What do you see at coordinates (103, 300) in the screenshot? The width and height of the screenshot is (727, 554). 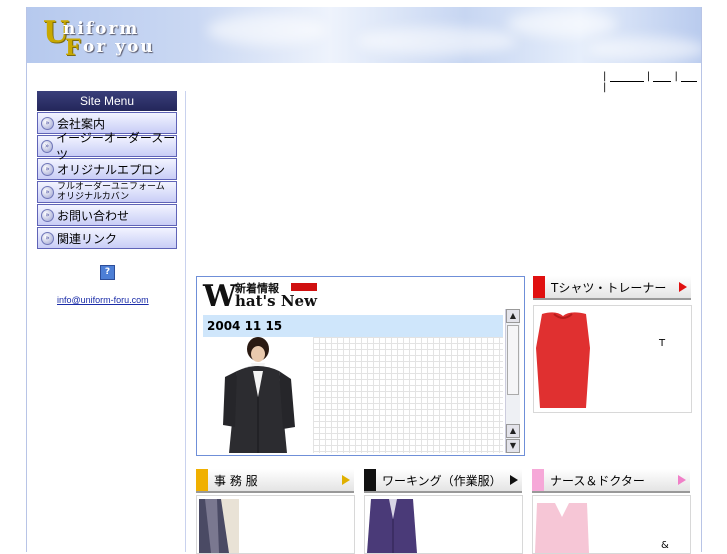 I see `email-link: info@uniform-foru.com` at bounding box center [103, 300].